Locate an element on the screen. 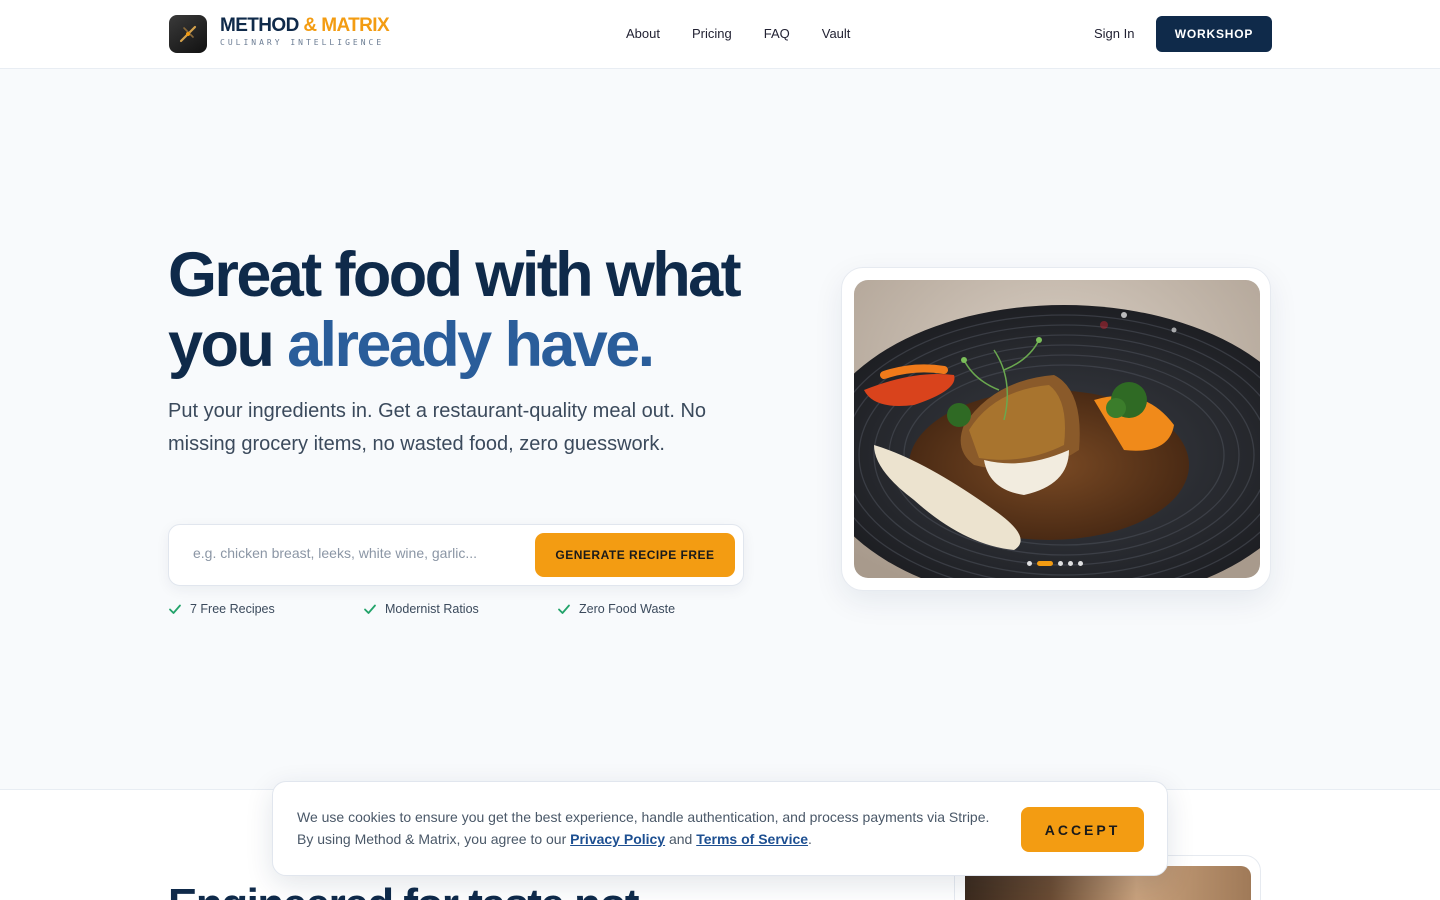  sign-in-link: Sign In is located at coordinates (1114, 33).